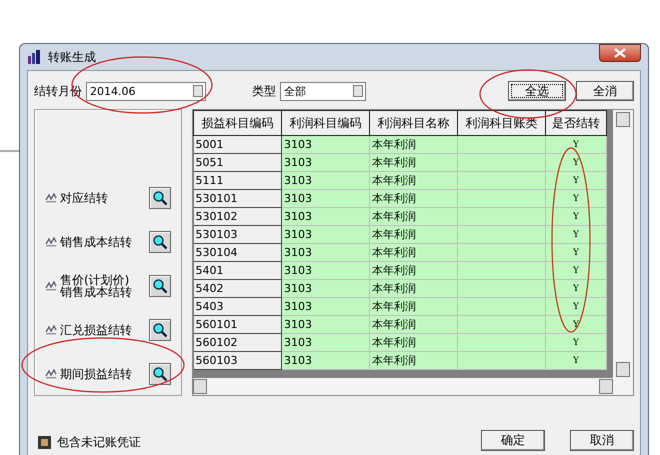  I want to click on dialog-button: 确定, so click(513, 440).